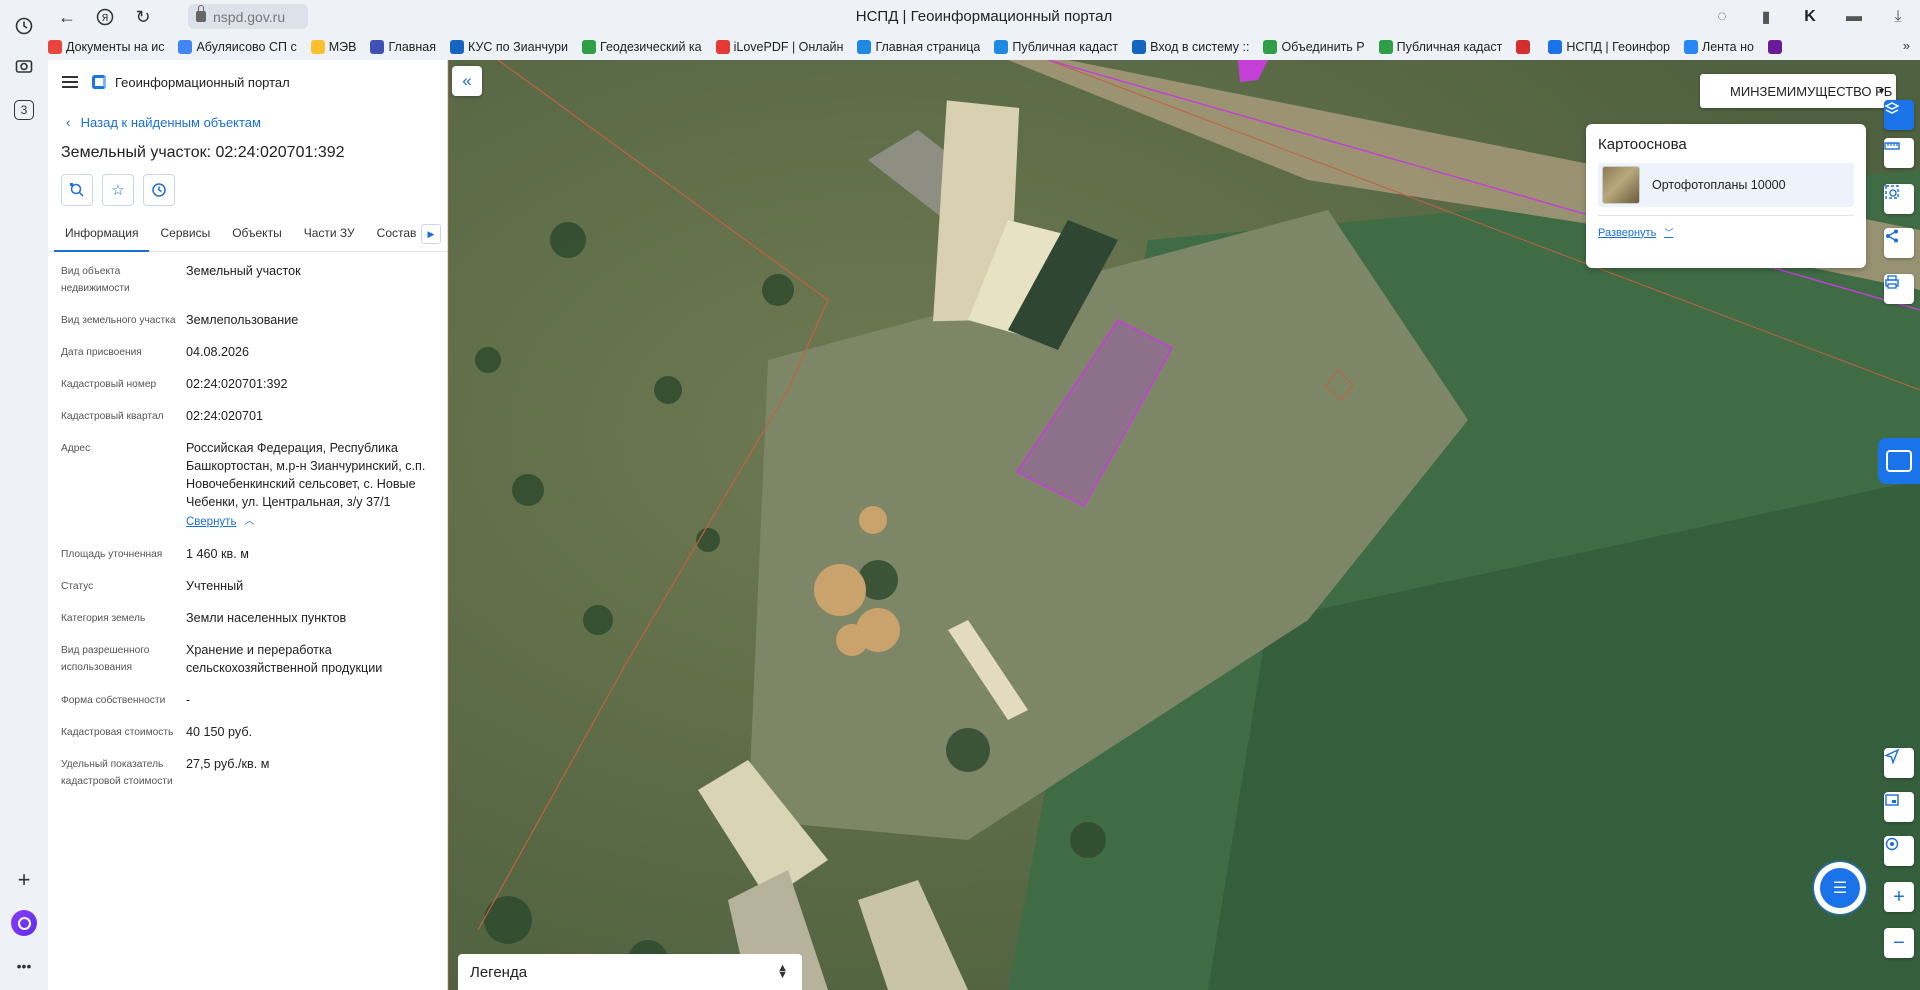 This screenshot has width=1920, height=990. Describe the element at coordinates (24, 66) in the screenshot. I see `screenshot-icon` at that location.